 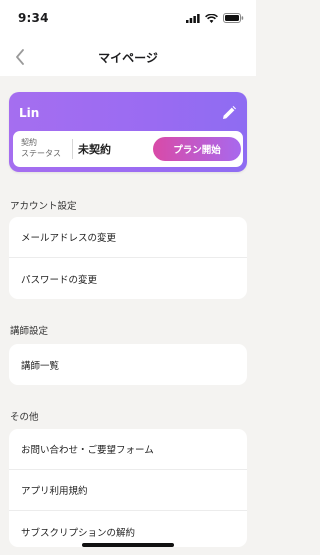 What do you see at coordinates (24, 417) in the screenshot?
I see `section-header-other: その他` at bounding box center [24, 417].